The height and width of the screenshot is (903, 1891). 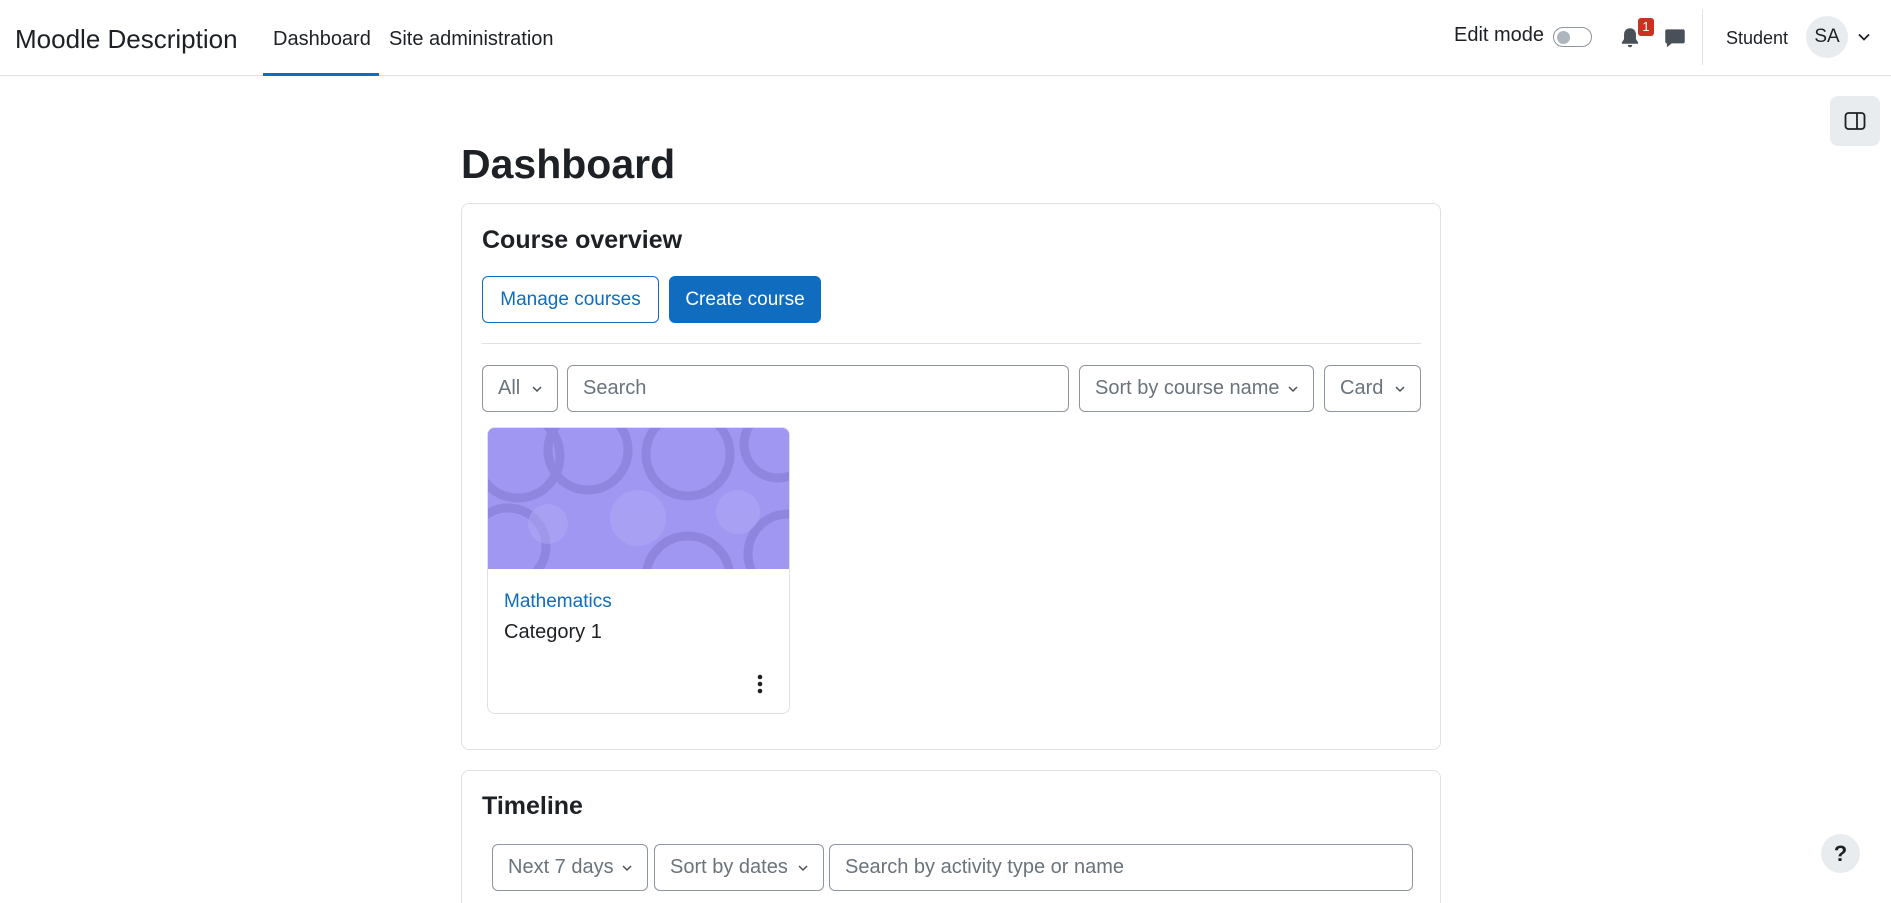 What do you see at coordinates (1646, 27) in the screenshot?
I see `notification-count-badge: 1` at bounding box center [1646, 27].